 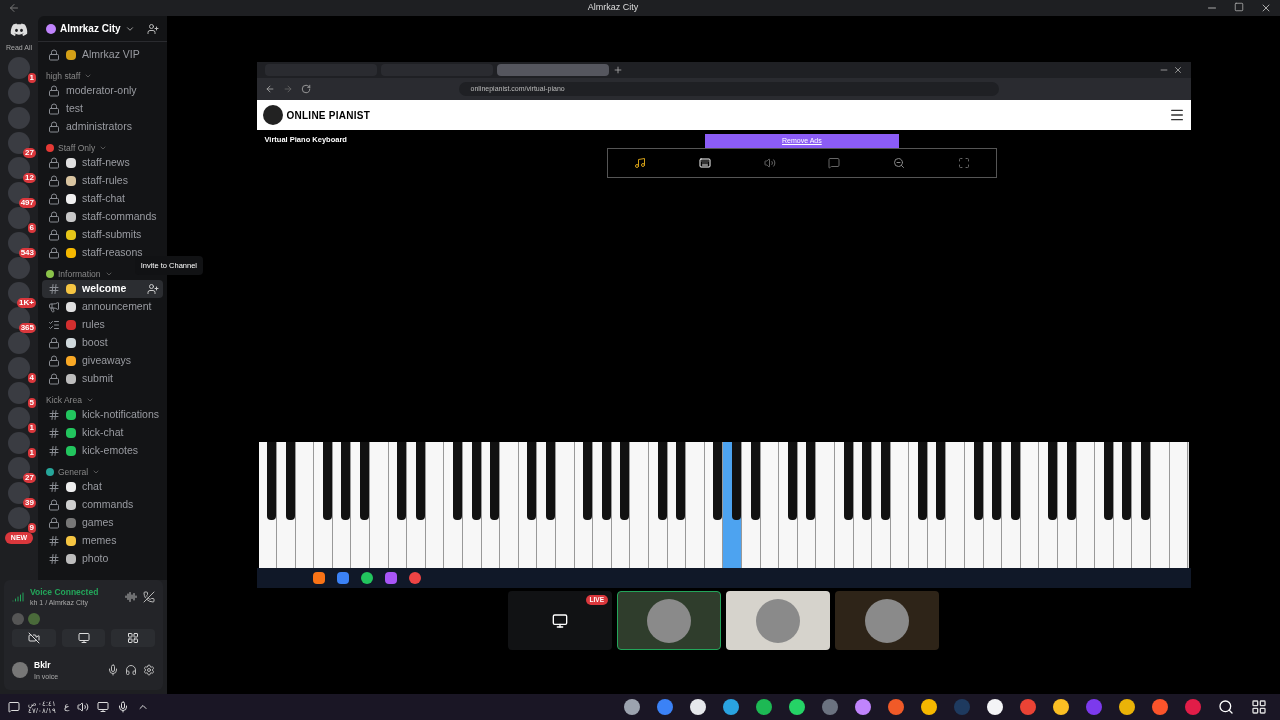 What do you see at coordinates (102, 145) in the screenshot?
I see `category-header: Staff Only` at bounding box center [102, 145].